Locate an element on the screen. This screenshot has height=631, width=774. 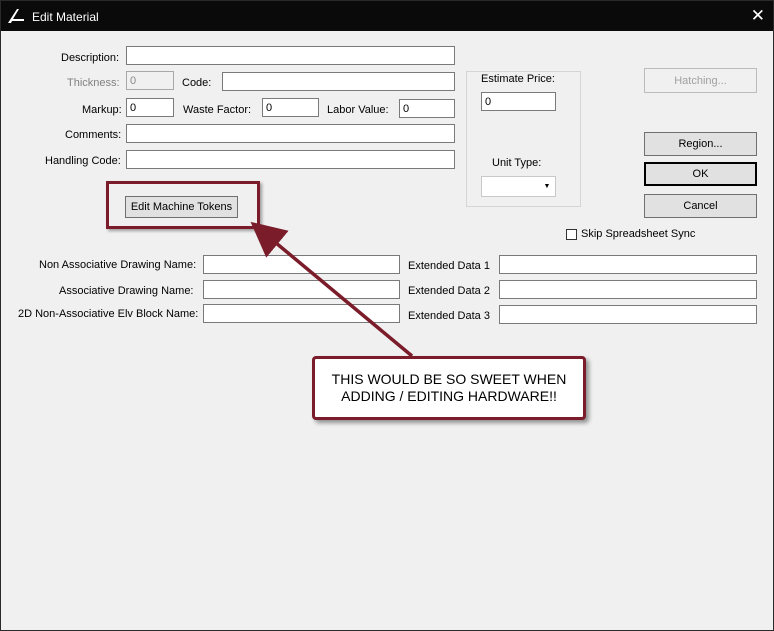
estimate-price-field is located at coordinates (518, 101).